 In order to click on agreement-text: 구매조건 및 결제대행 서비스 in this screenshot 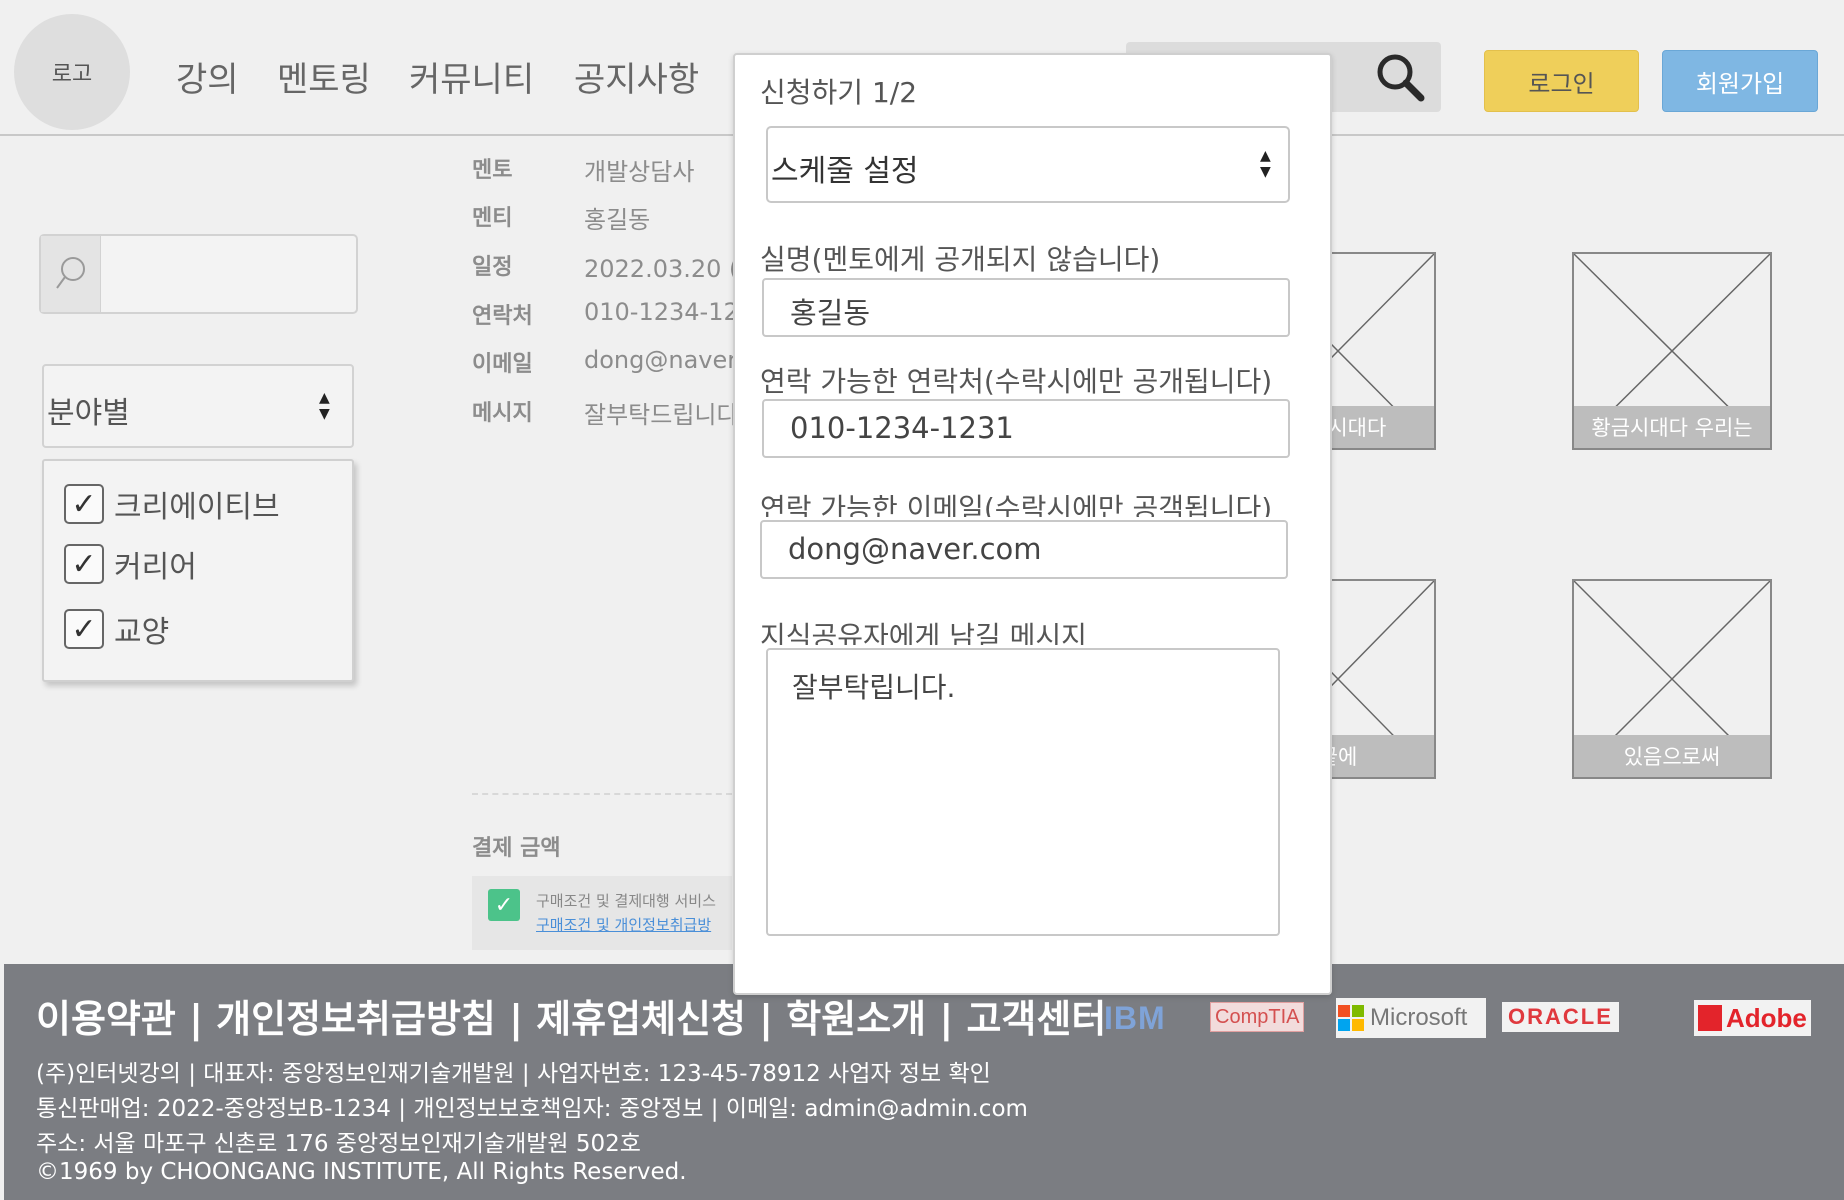, I will do `click(626, 901)`.